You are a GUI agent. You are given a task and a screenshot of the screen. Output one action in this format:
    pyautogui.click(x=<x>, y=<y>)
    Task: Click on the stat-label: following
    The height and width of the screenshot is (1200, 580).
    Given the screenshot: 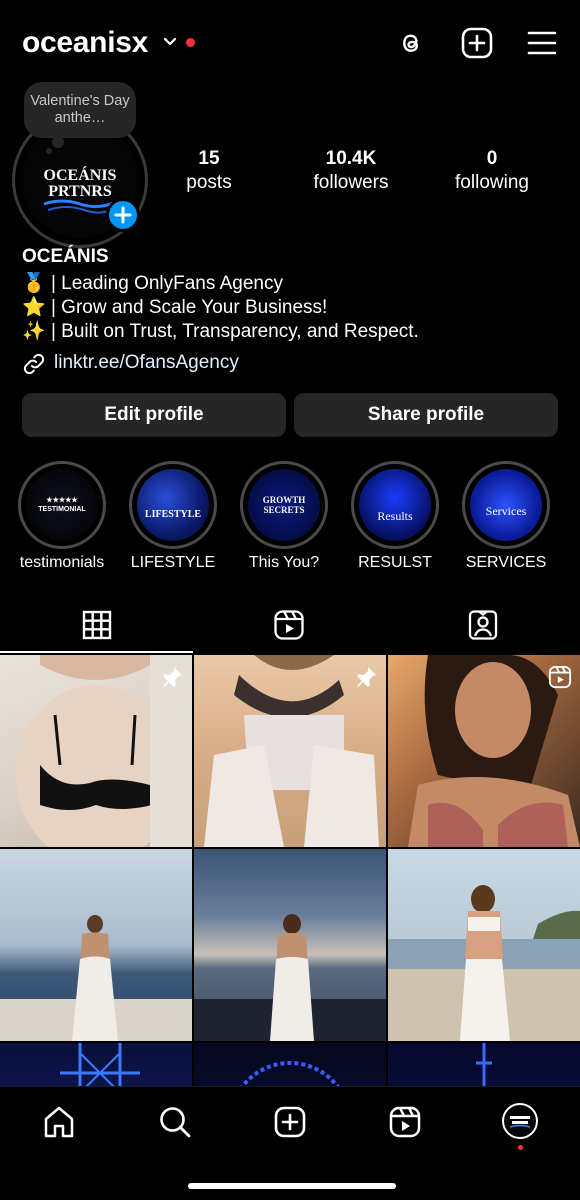 What is the action you would take?
    pyautogui.click(x=492, y=182)
    